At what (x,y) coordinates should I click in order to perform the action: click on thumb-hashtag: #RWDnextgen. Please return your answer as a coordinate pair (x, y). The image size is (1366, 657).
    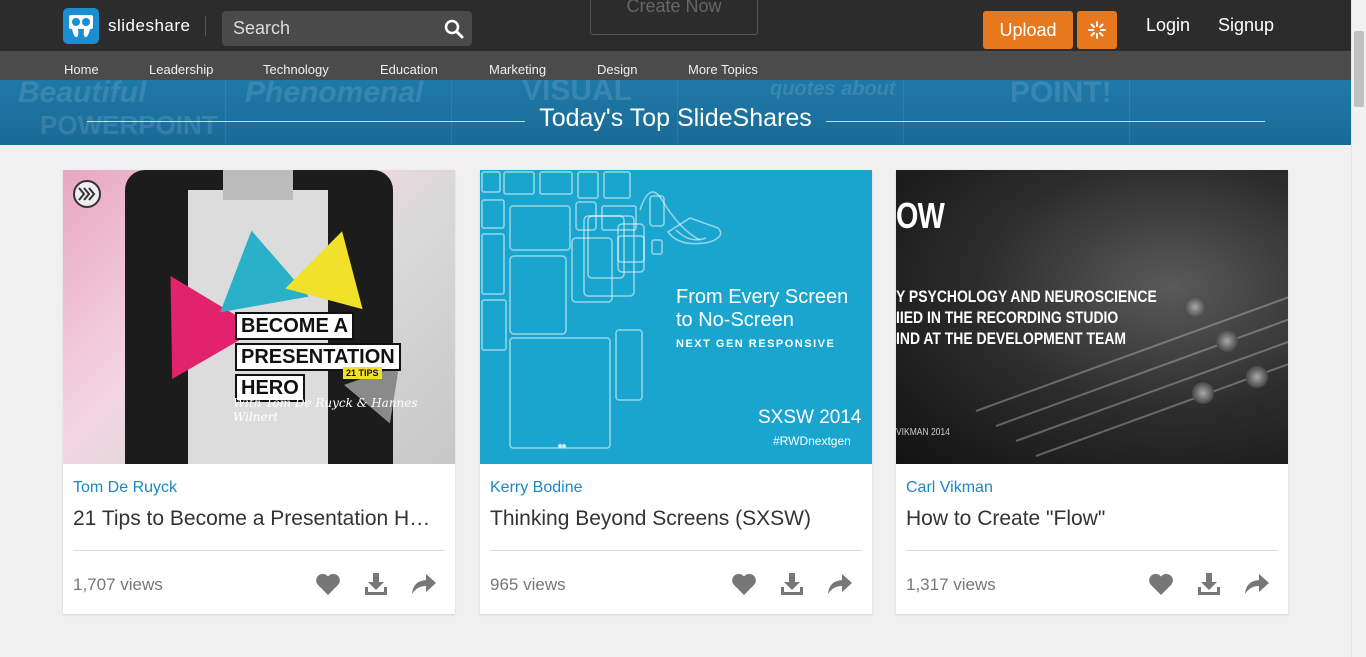
    Looking at the image, I should click on (812, 441).